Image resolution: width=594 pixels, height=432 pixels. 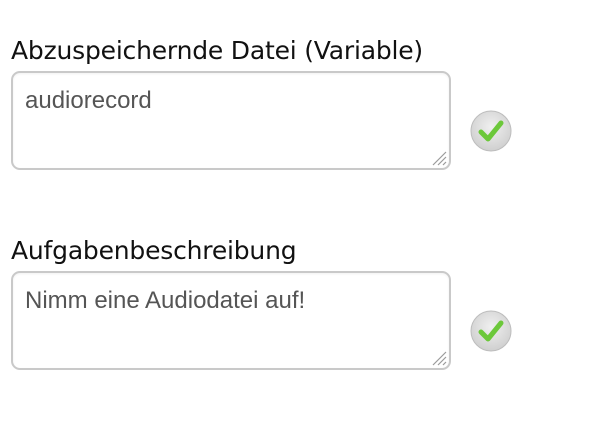 What do you see at coordinates (165, 300) in the screenshot?
I see `task-description-value: Nimm eine Audiodatei auf!` at bounding box center [165, 300].